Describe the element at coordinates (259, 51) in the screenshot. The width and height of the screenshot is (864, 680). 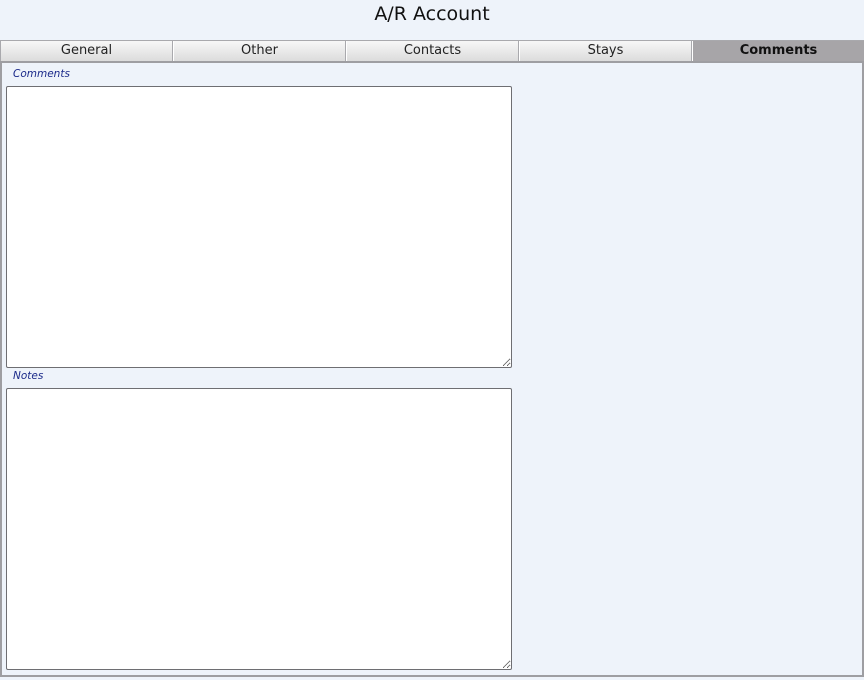
I see `tab-other: Other` at that location.